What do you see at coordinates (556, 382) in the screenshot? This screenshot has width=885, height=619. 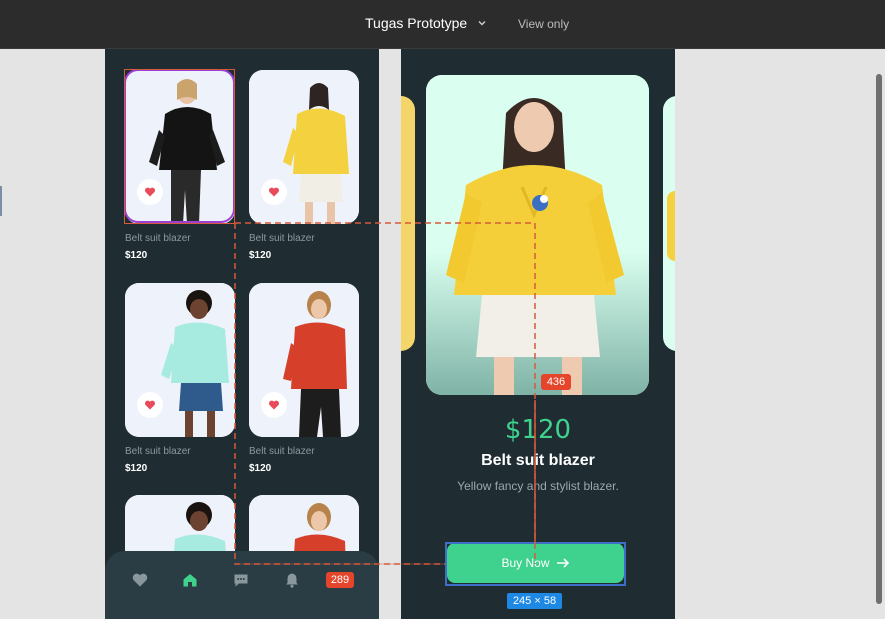 I see `hotspot-badge: 436` at bounding box center [556, 382].